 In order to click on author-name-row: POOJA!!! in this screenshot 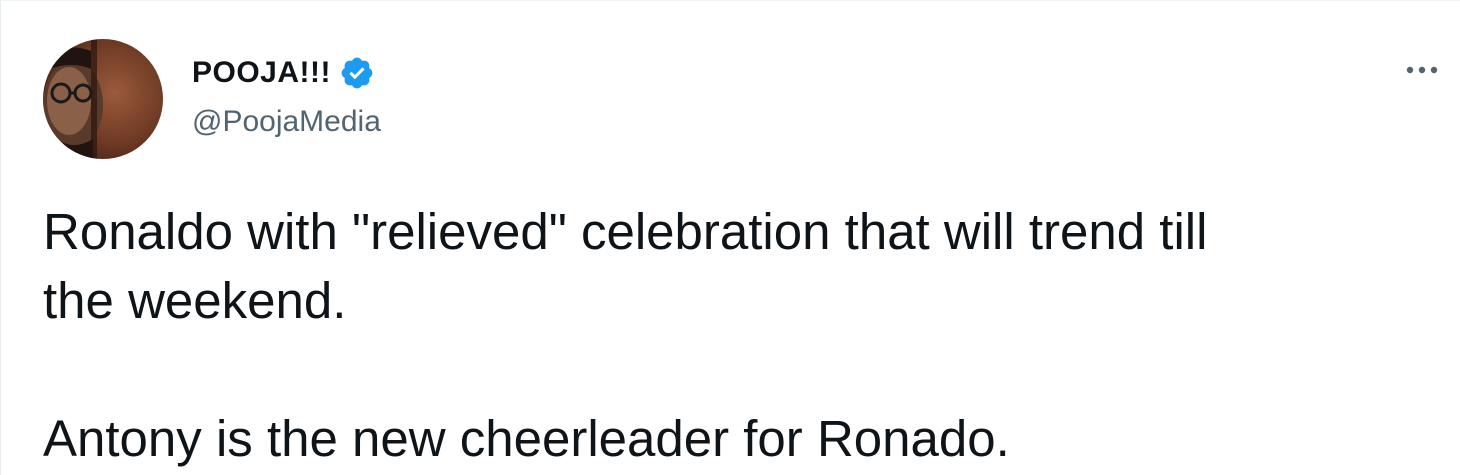, I will do `click(283, 73)`.